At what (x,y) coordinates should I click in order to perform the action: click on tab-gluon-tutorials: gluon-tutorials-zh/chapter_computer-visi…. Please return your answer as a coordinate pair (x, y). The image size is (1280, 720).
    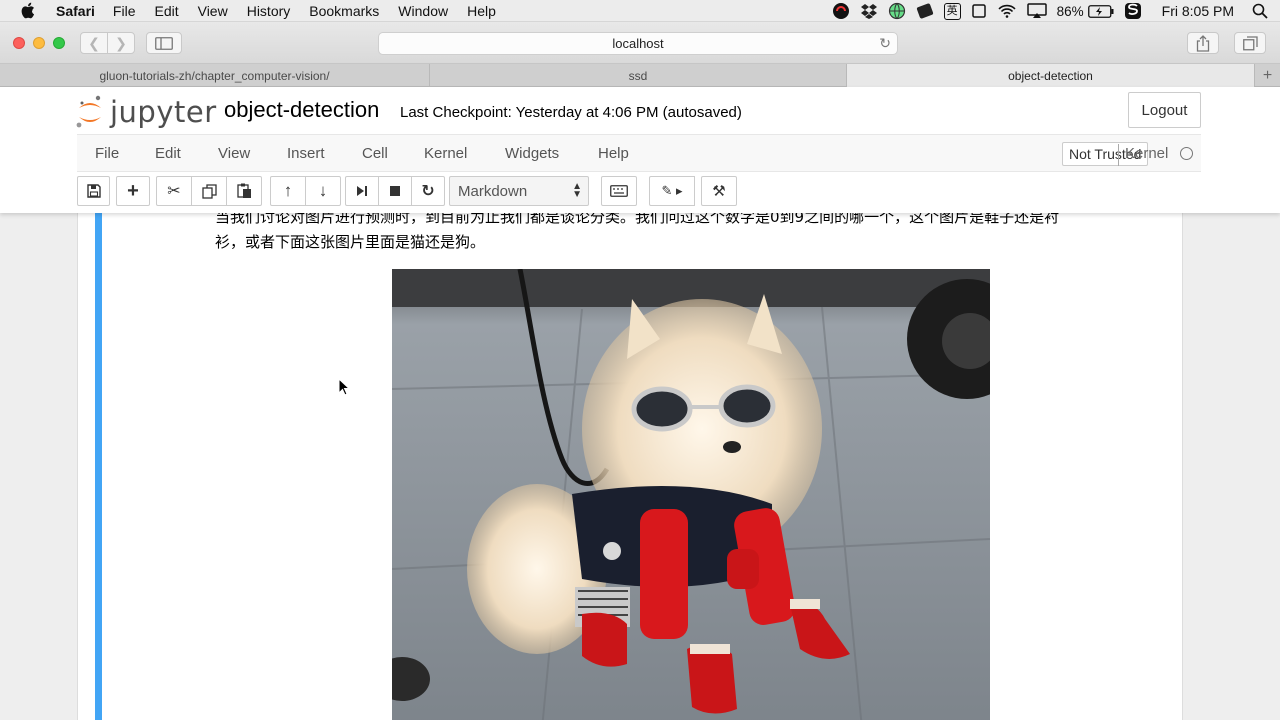
    Looking at the image, I should click on (215, 75).